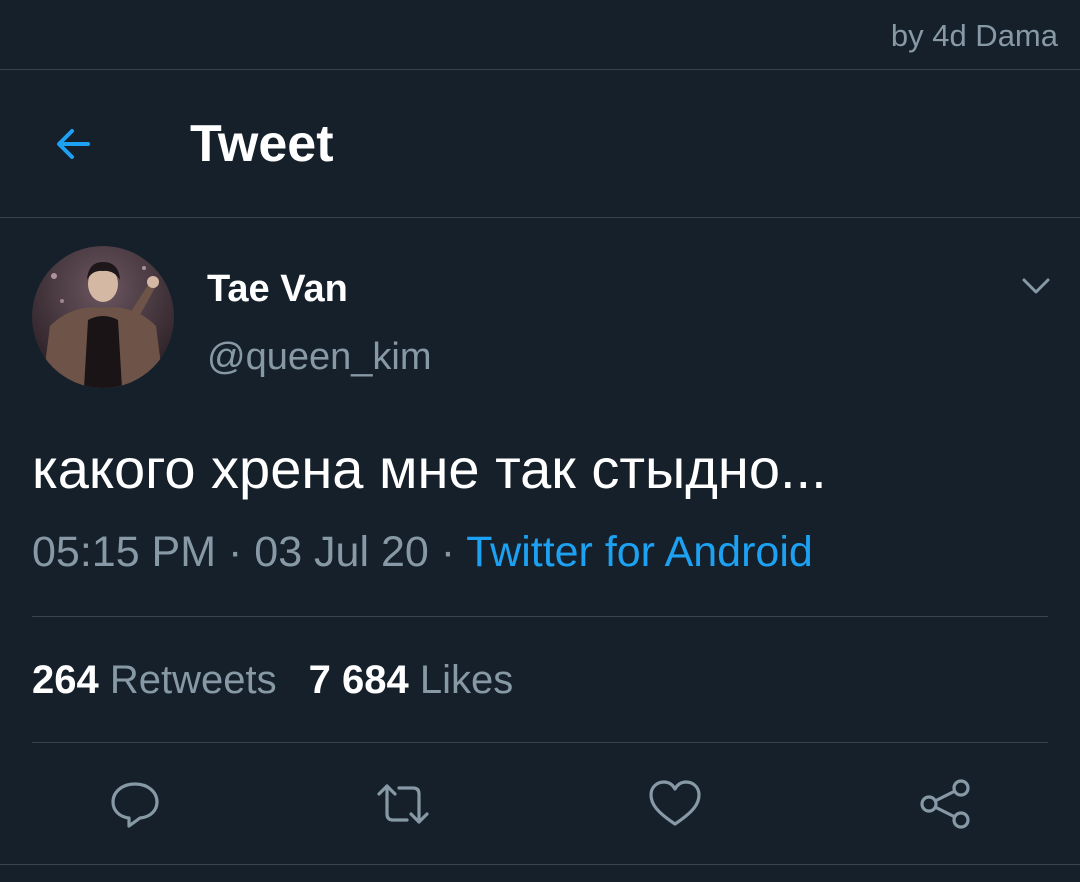 The height and width of the screenshot is (882, 1080). I want to click on retweets-stat: 264 Retweets, so click(154, 680).